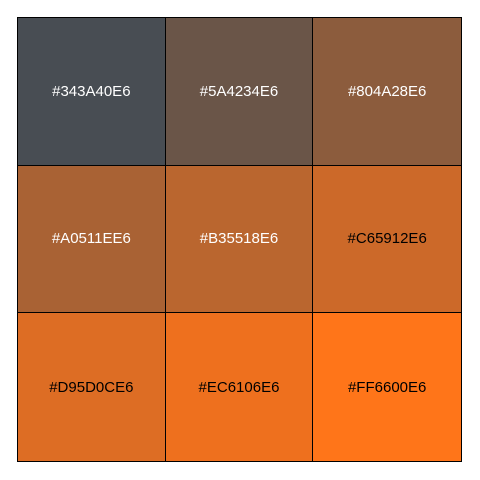 The height and width of the screenshot is (480, 480). I want to click on color-swatch: #343A40E6, so click(92, 92).